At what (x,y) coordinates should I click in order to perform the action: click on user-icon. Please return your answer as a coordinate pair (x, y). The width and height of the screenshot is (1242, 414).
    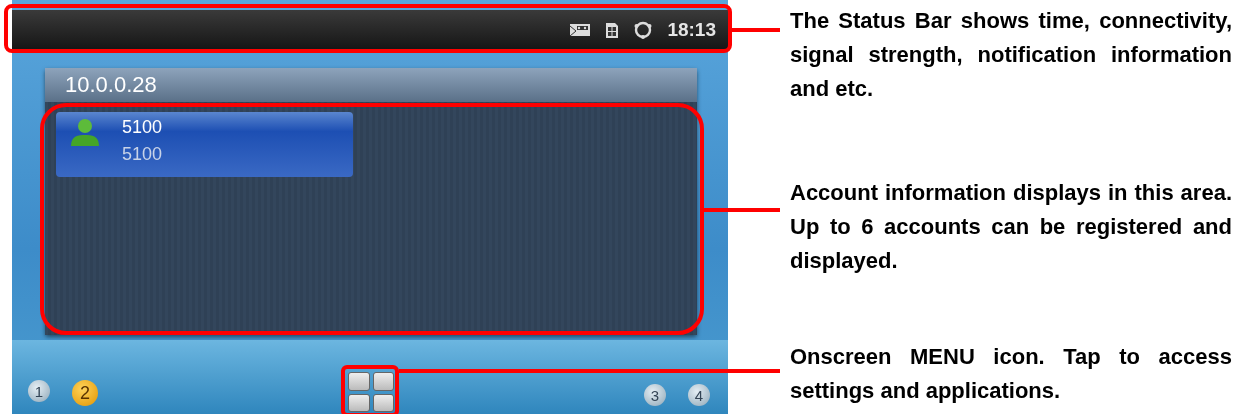
    Looking at the image, I should click on (85, 132).